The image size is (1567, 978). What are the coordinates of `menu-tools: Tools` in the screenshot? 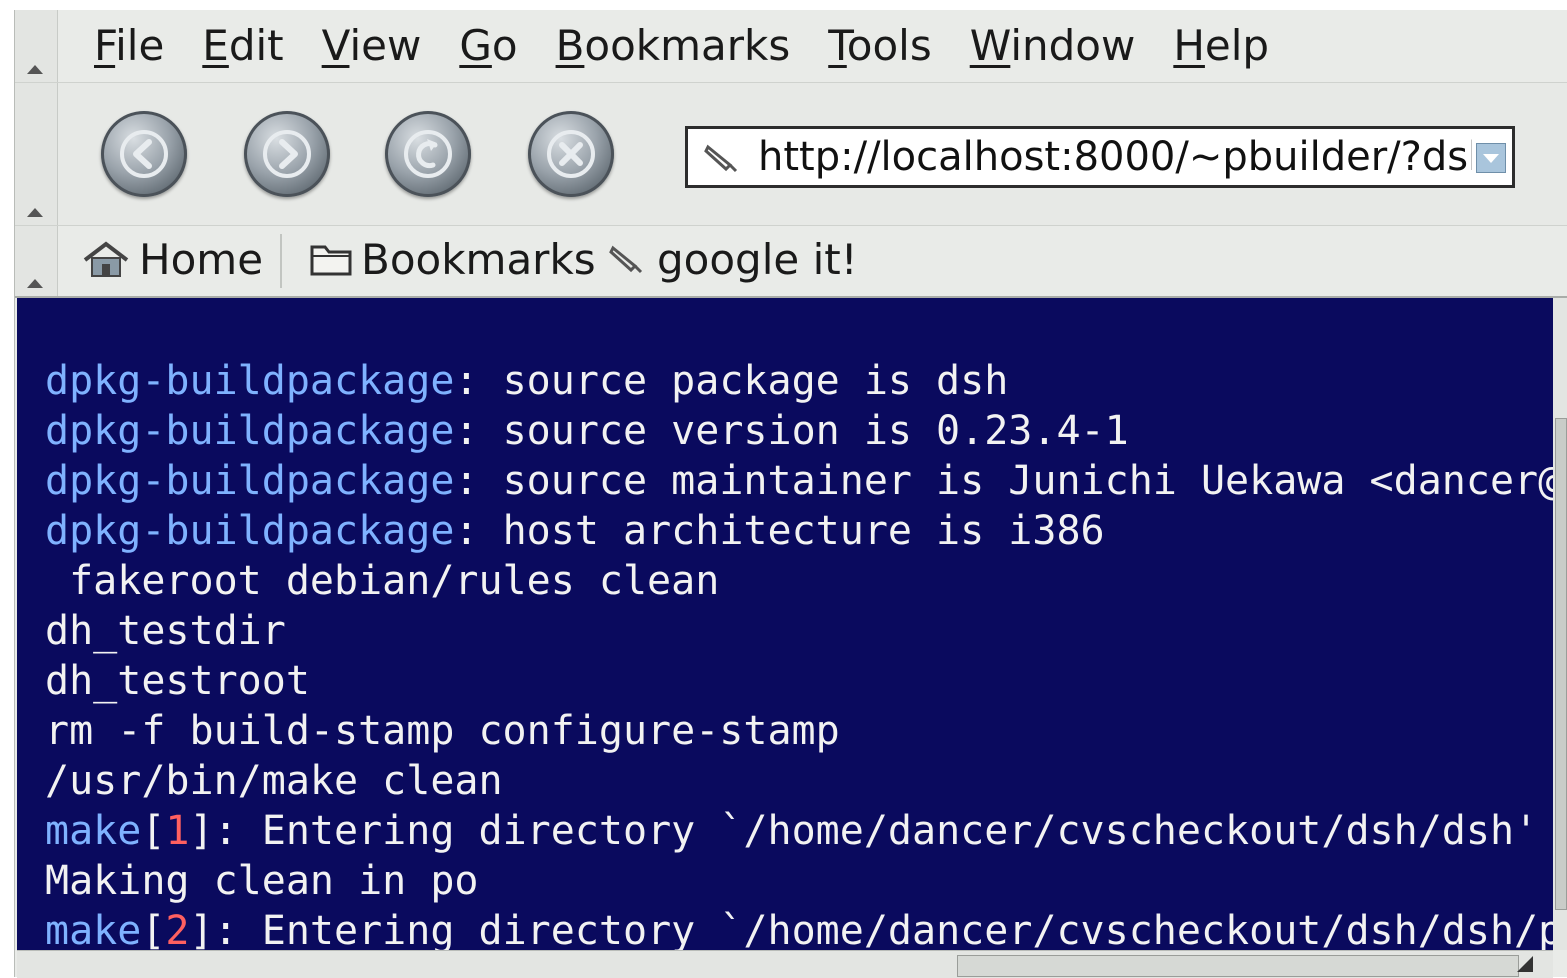 It's located at (879, 46).